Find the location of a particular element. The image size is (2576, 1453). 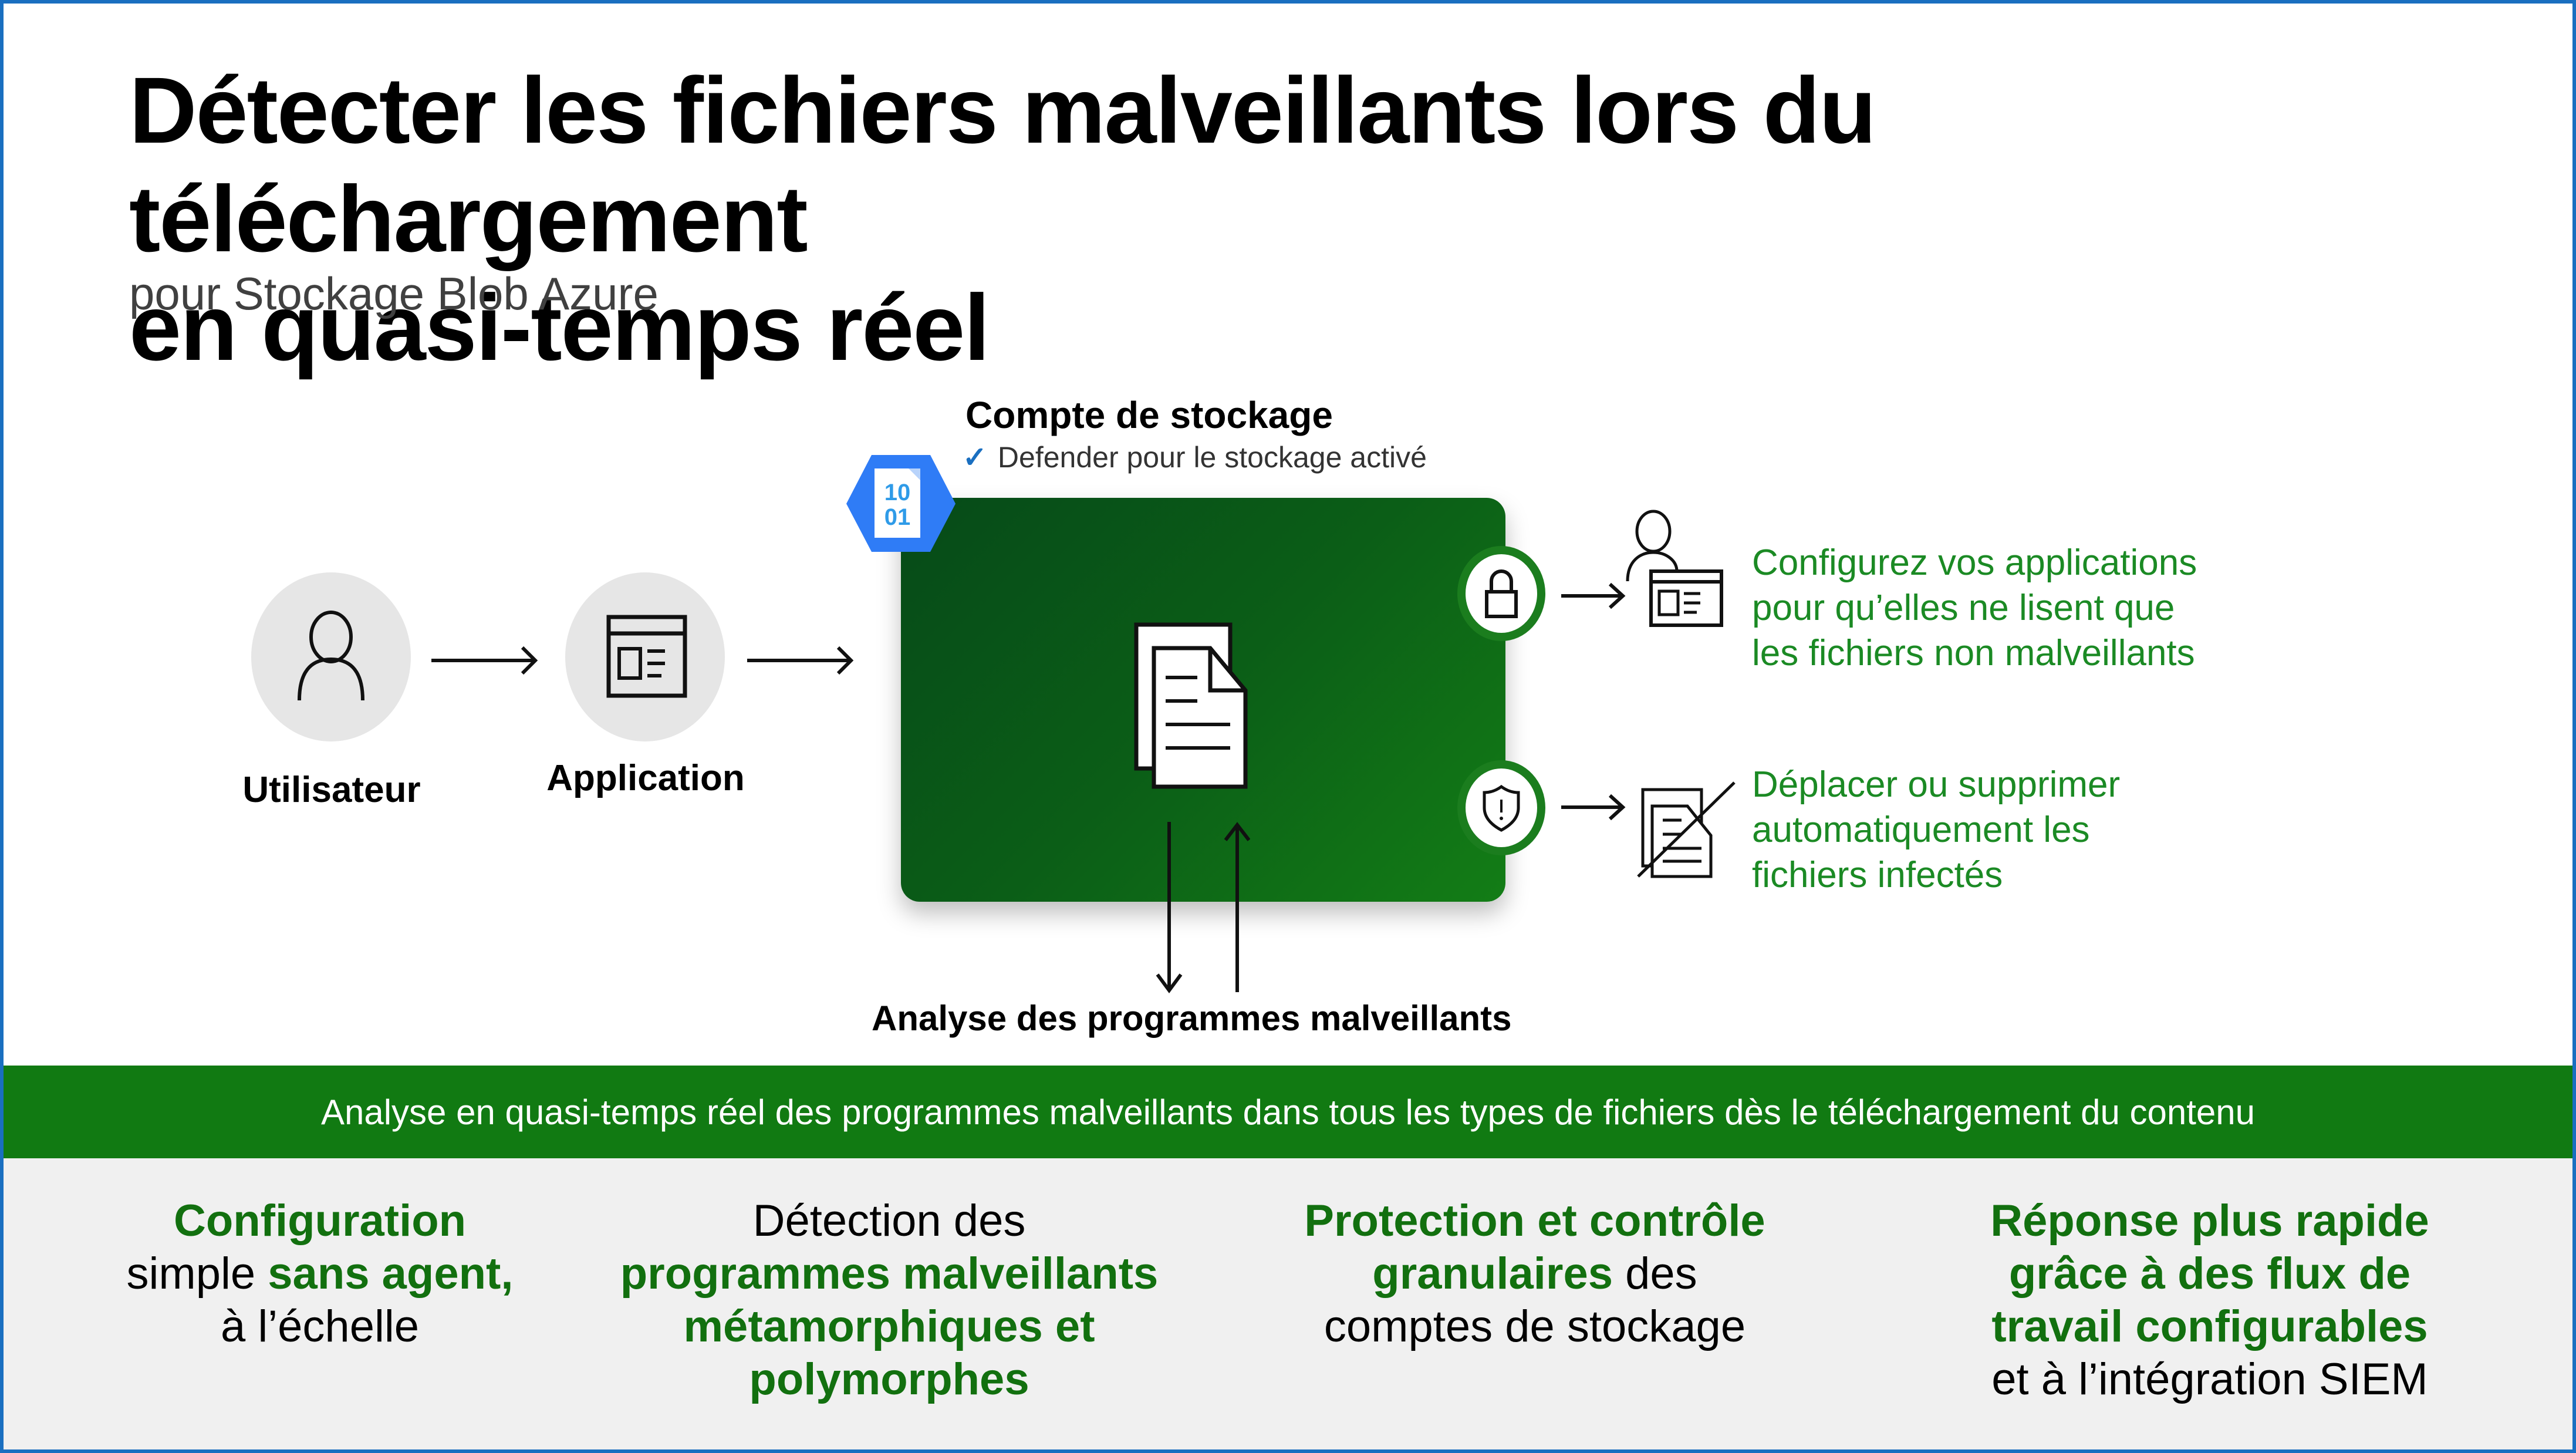

feature-text: et à l’intégration SIEM is located at coordinates (2209, 1379).